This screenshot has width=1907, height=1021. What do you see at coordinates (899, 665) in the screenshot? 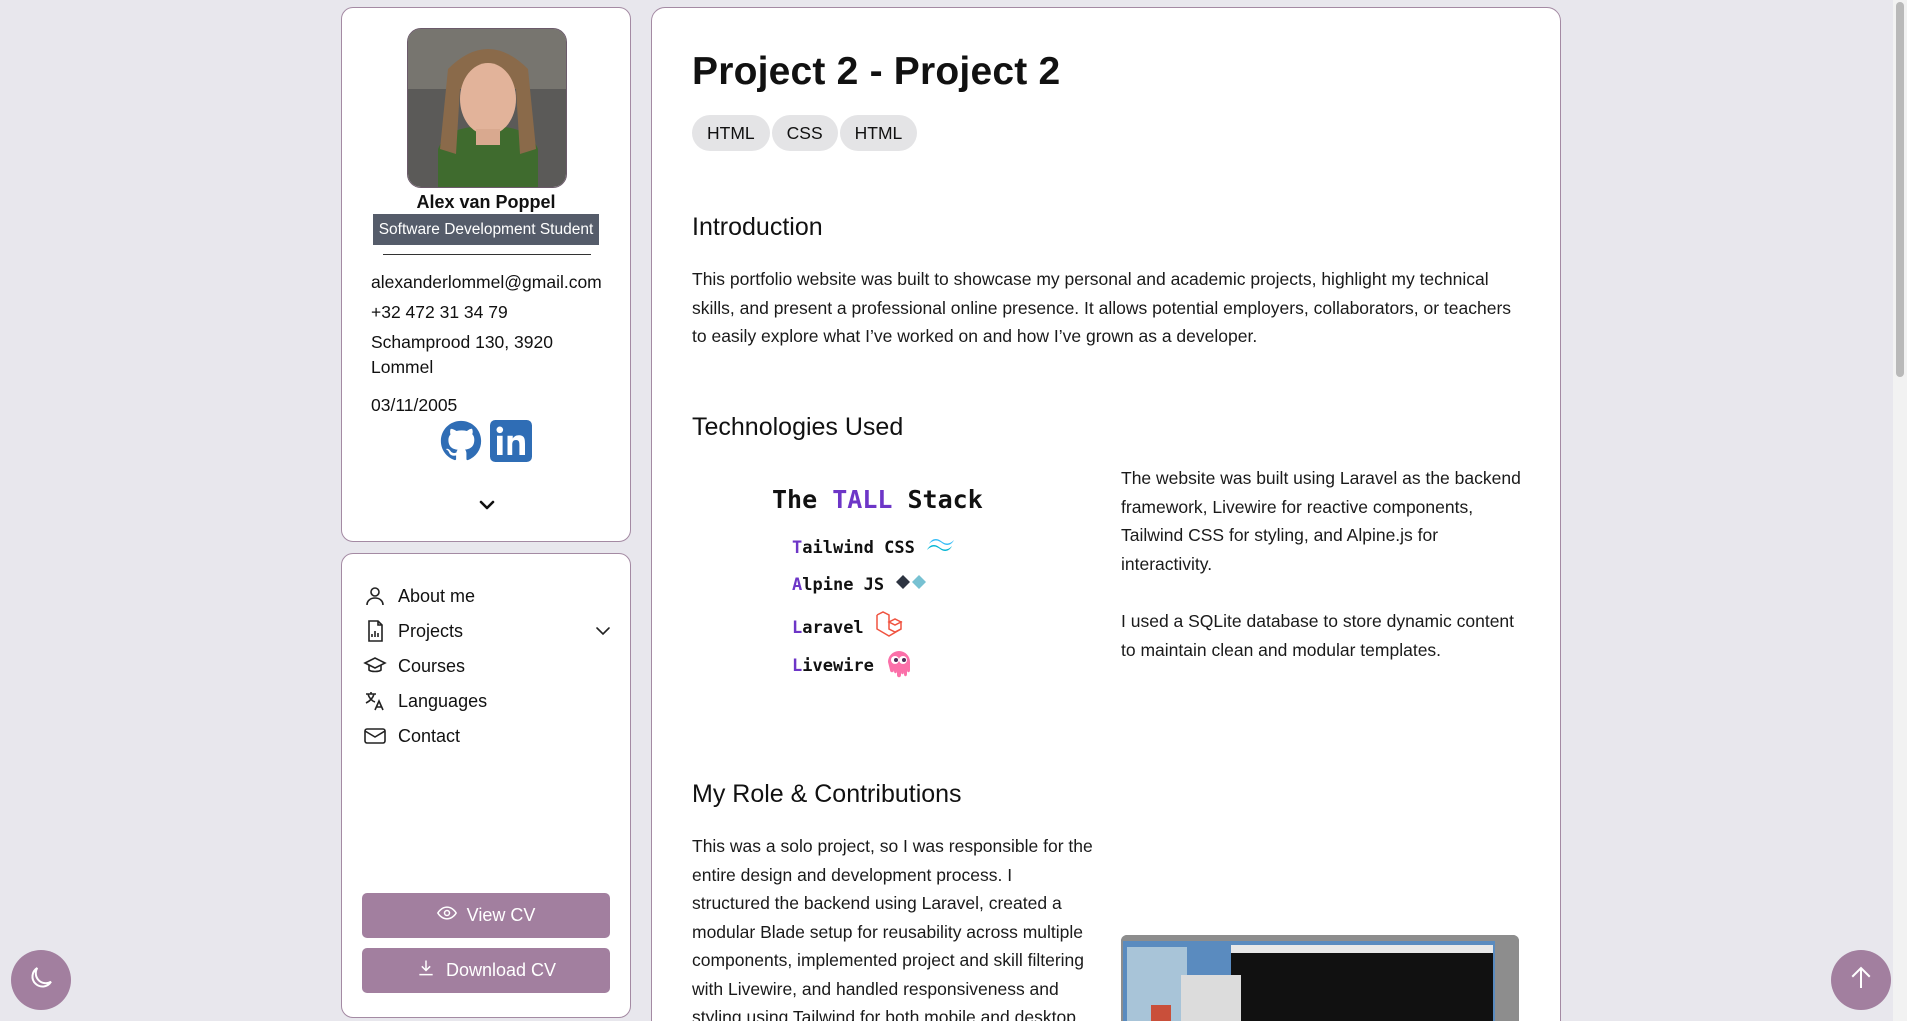
I see `livewire-icon` at bounding box center [899, 665].